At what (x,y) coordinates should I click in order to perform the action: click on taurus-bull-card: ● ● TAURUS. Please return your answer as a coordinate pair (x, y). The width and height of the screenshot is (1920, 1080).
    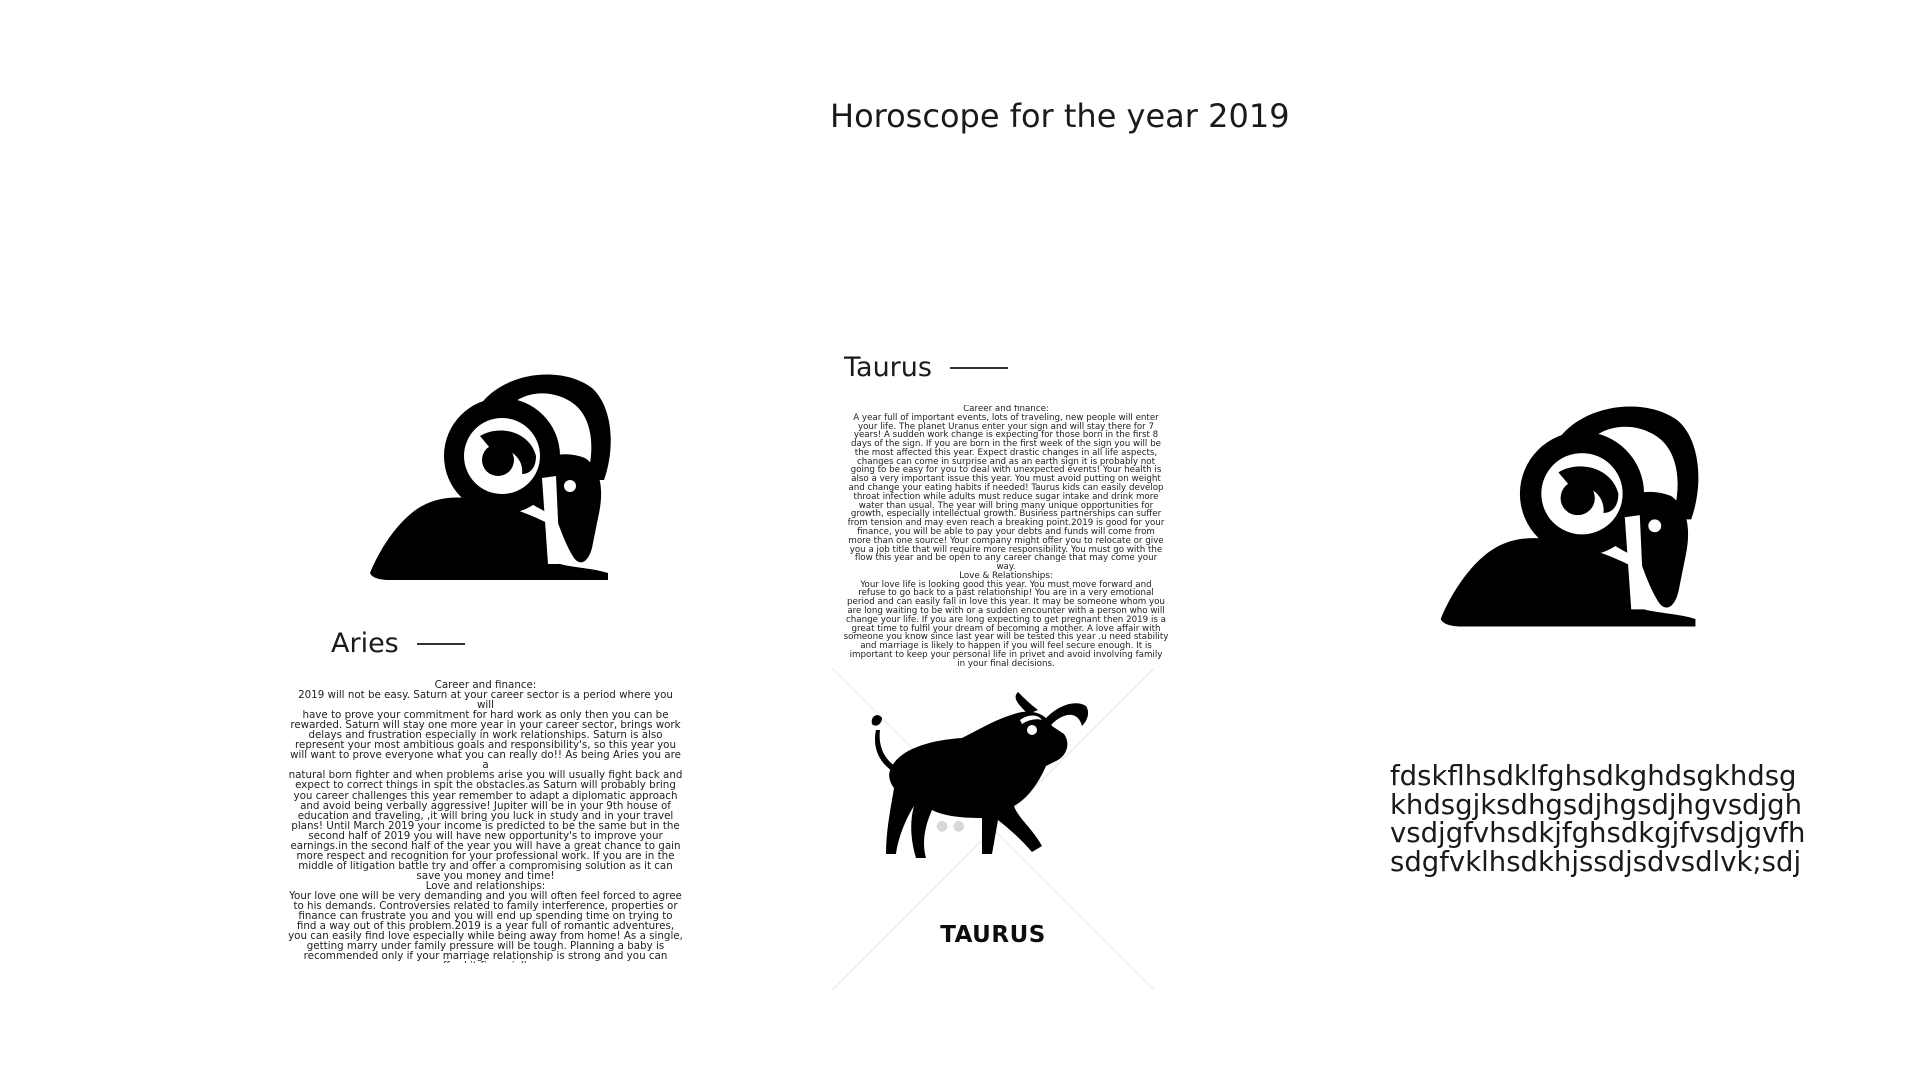
    Looking at the image, I should click on (993, 829).